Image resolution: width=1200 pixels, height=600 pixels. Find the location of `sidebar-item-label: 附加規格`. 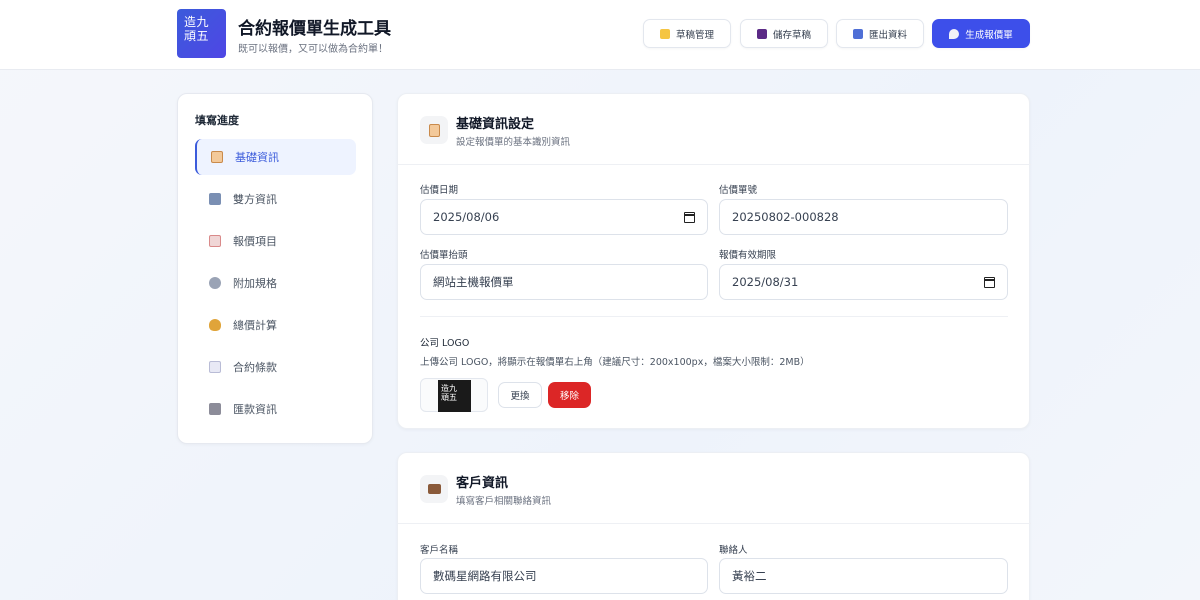

sidebar-item-label: 附加規格 is located at coordinates (255, 283).